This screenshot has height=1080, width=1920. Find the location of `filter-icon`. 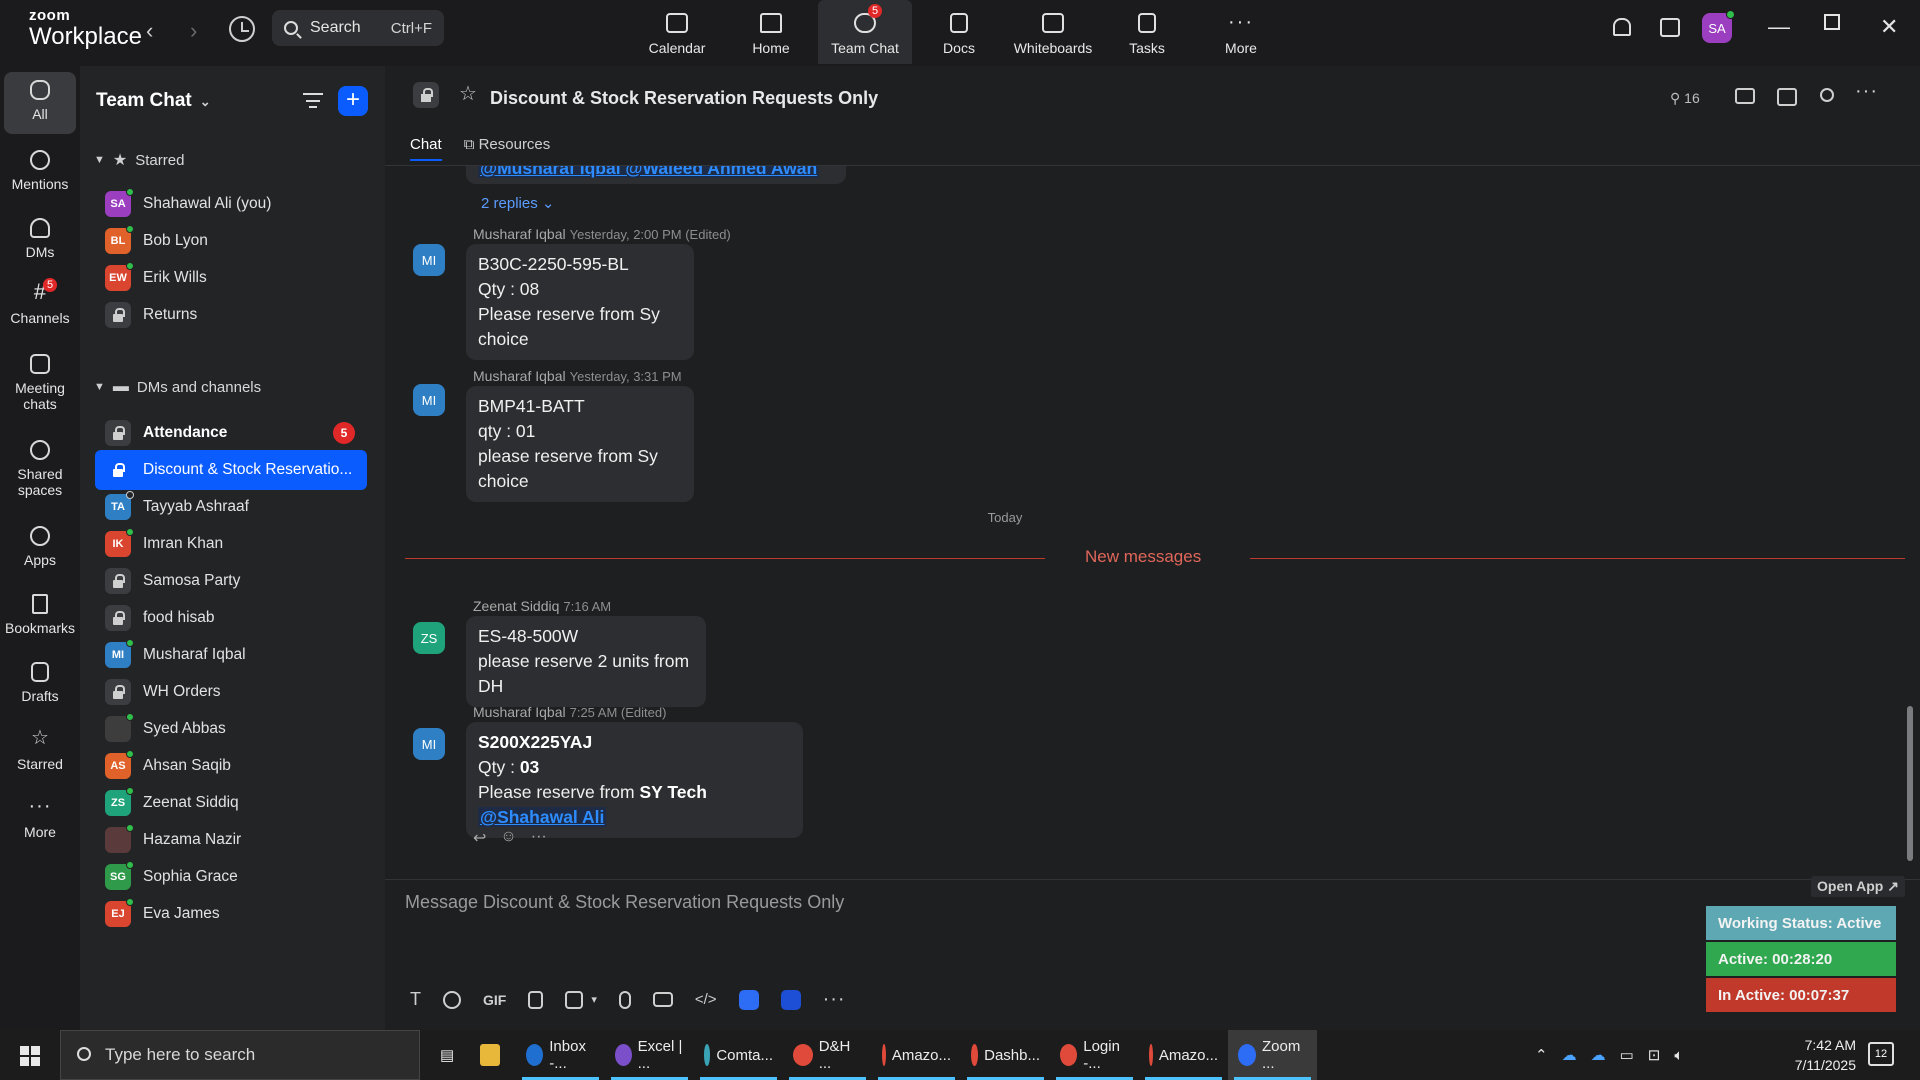

filter-icon is located at coordinates (313, 101).